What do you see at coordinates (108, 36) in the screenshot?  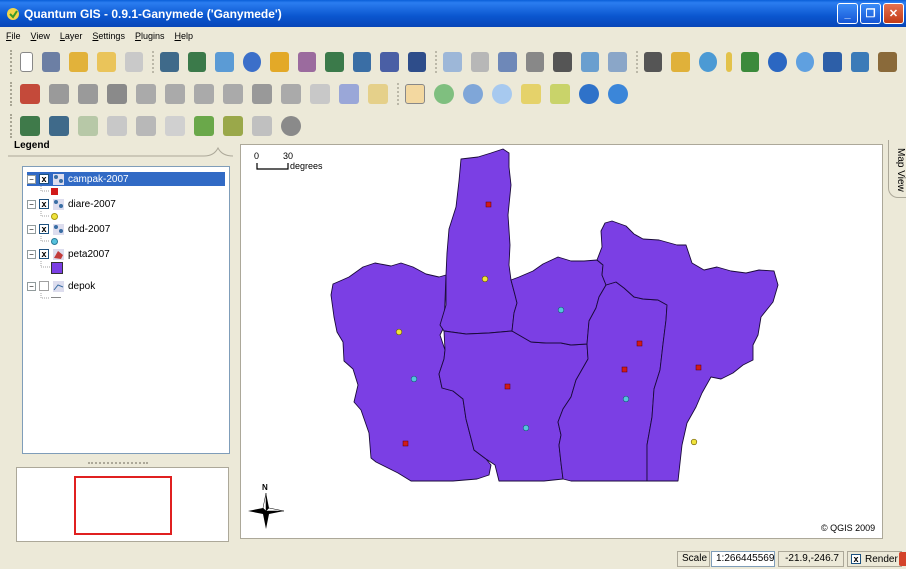 I see `menu-settings: Settings` at bounding box center [108, 36].